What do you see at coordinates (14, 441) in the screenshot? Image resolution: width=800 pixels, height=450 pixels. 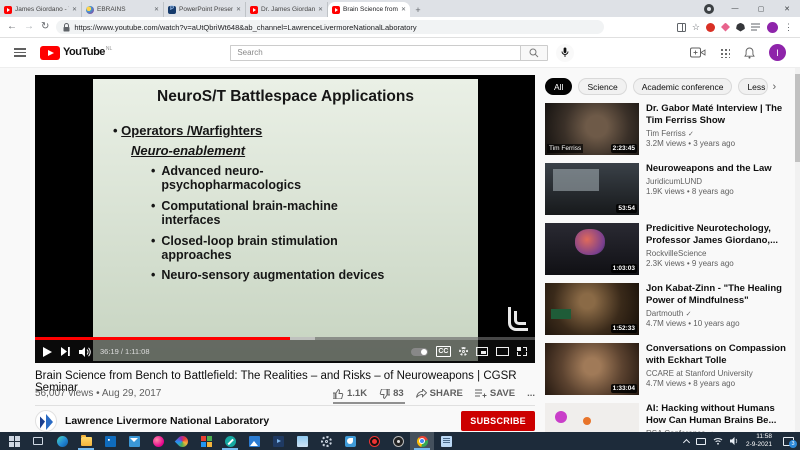 I see `start-button` at bounding box center [14, 441].